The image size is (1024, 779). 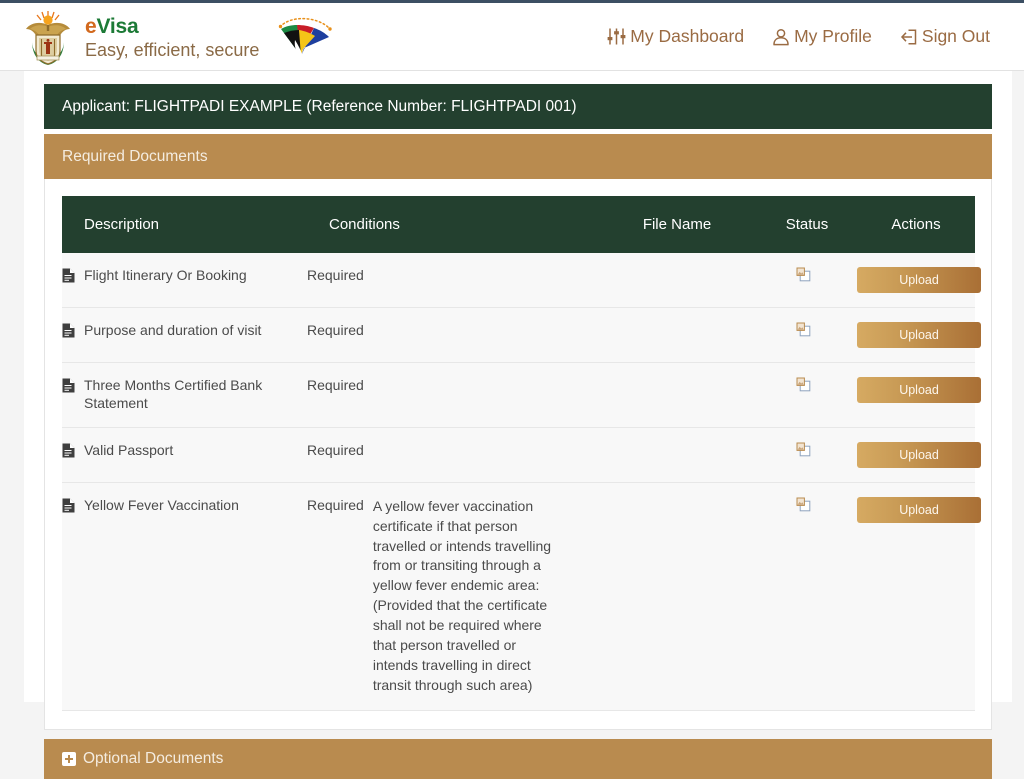 I want to click on table-row: Valid Passport Required Upload, so click(x=521, y=454).